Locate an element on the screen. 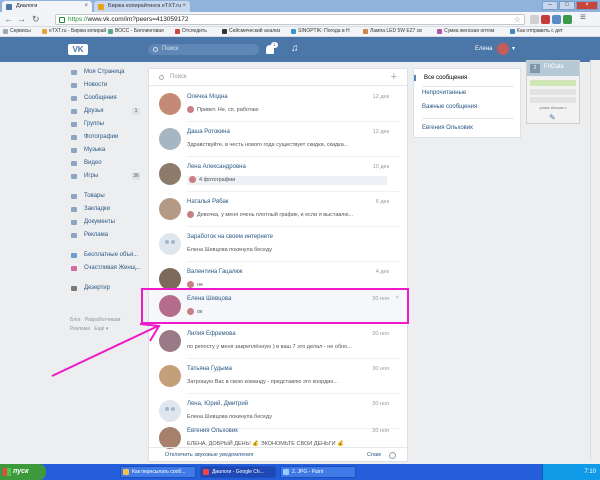 The image size is (600, 480). clock: 7:10 is located at coordinates (590, 472).